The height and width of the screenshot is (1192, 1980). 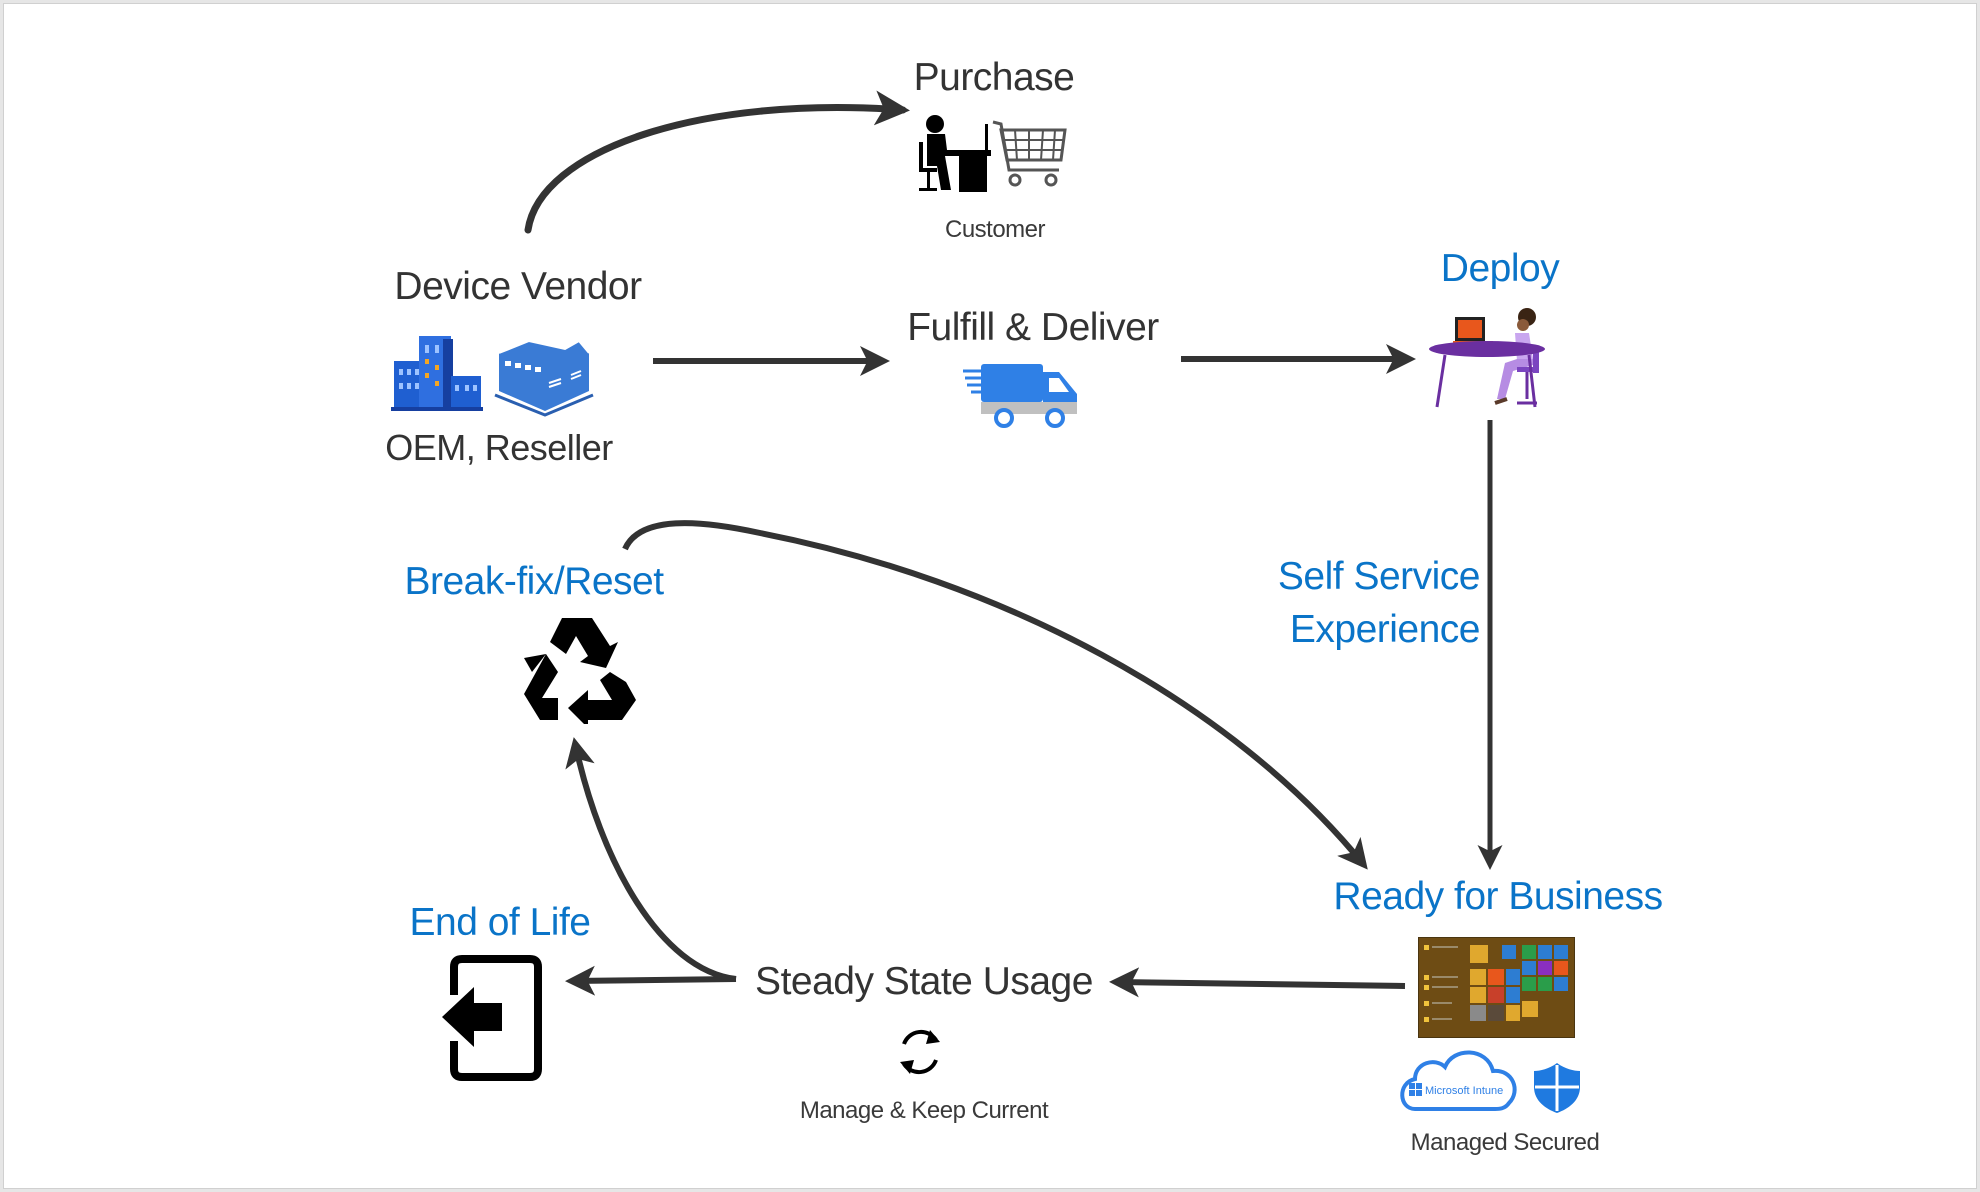 What do you see at coordinates (500, 922) in the screenshot?
I see `end-of-life-label: End of Life` at bounding box center [500, 922].